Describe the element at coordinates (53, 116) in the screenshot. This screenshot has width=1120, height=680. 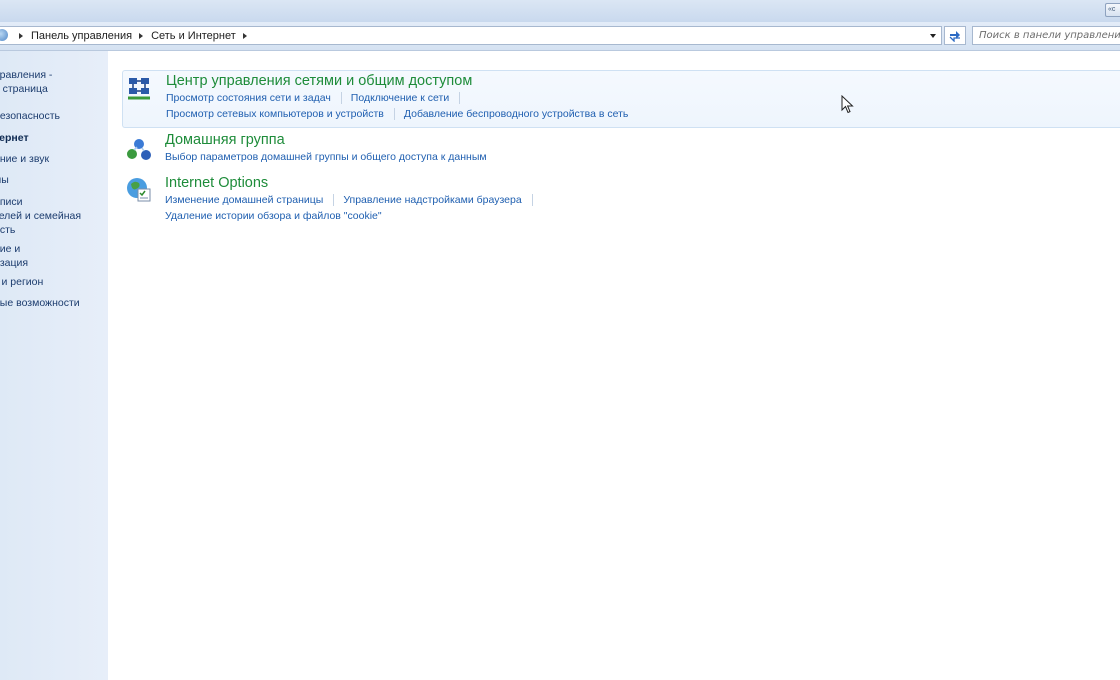
I see `sidebar-item-security: безопасность` at that location.